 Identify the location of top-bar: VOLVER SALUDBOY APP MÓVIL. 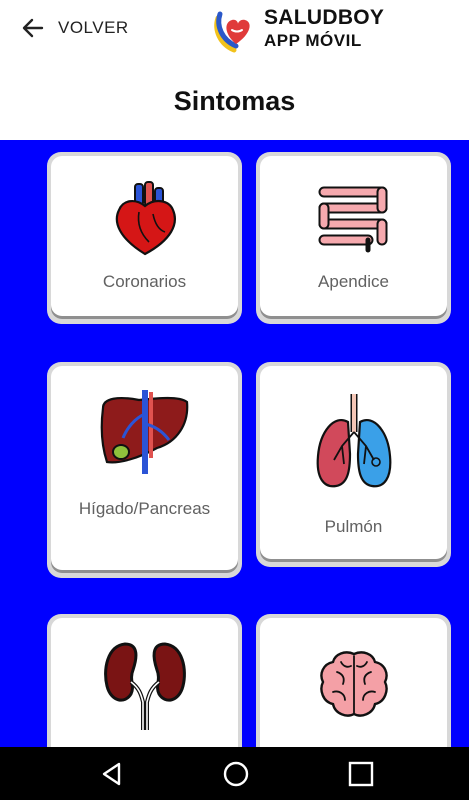
(234, 31).